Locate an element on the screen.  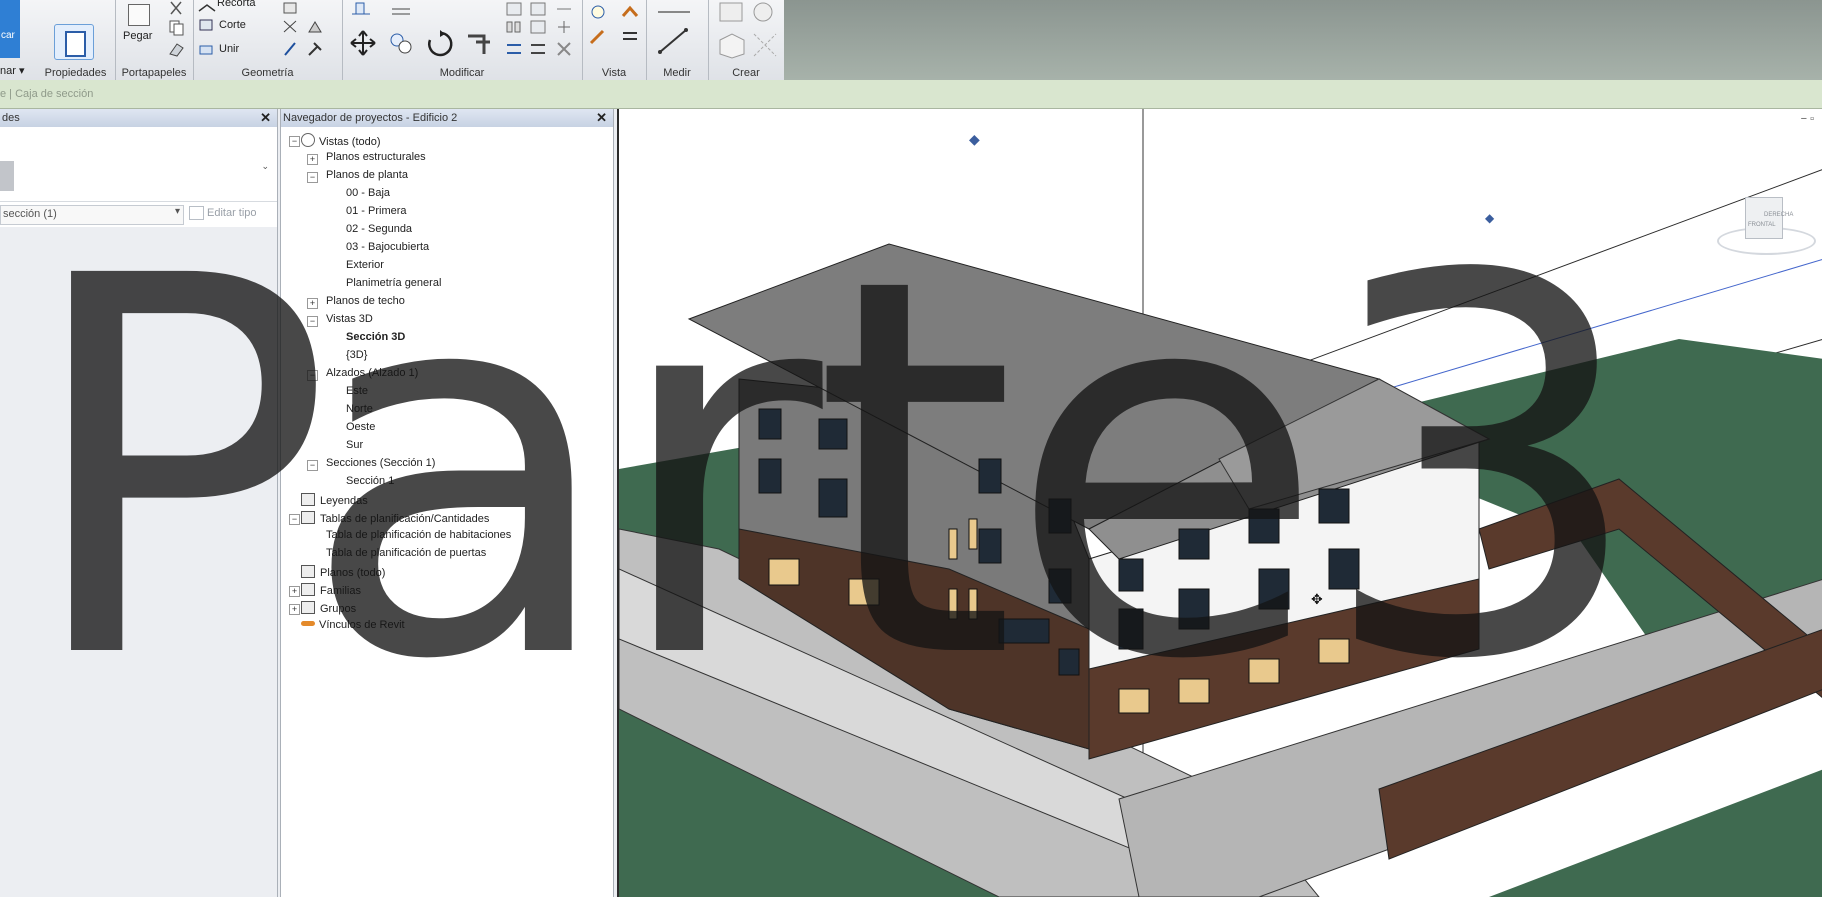
tree-views-all: Vistas (todo) is located at coordinates (341, 140).